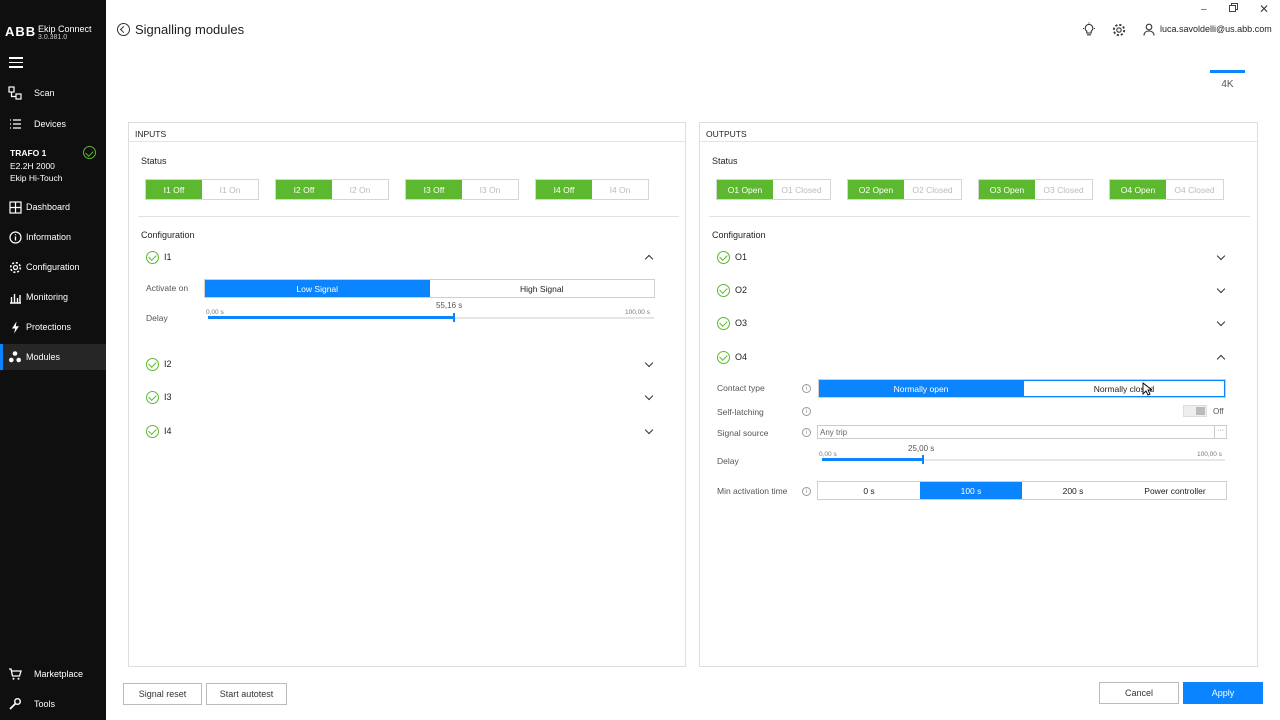 The height and width of the screenshot is (720, 1280). I want to click on i4-on-option: I4 On, so click(620, 189).